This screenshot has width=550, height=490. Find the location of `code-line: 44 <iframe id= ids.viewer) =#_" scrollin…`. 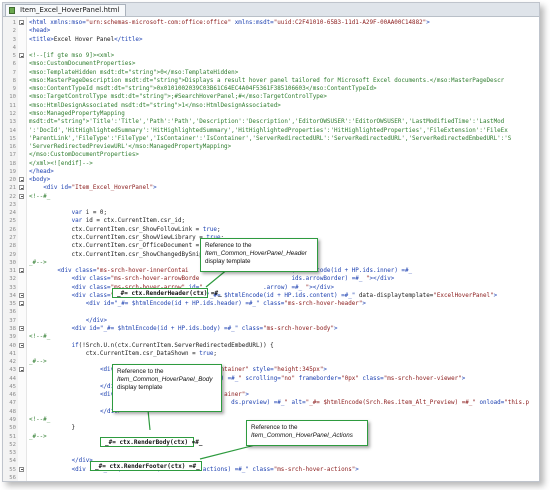

code-line: 44 <iframe id= ids.viewer) =#_" scrollin… is located at coordinates (271, 379).